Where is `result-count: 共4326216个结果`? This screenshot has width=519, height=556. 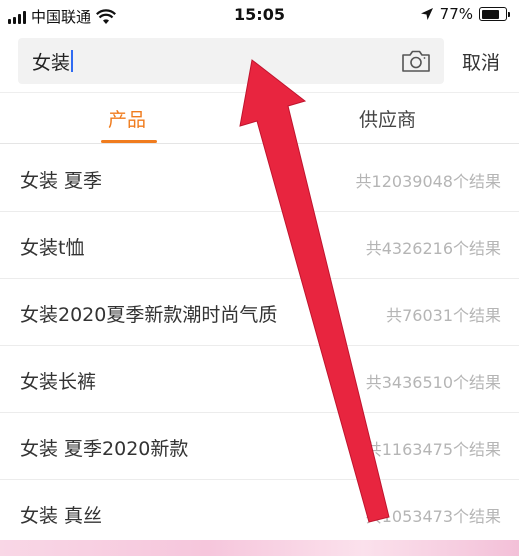 result-count: 共4326216个结果 is located at coordinates (427, 247).